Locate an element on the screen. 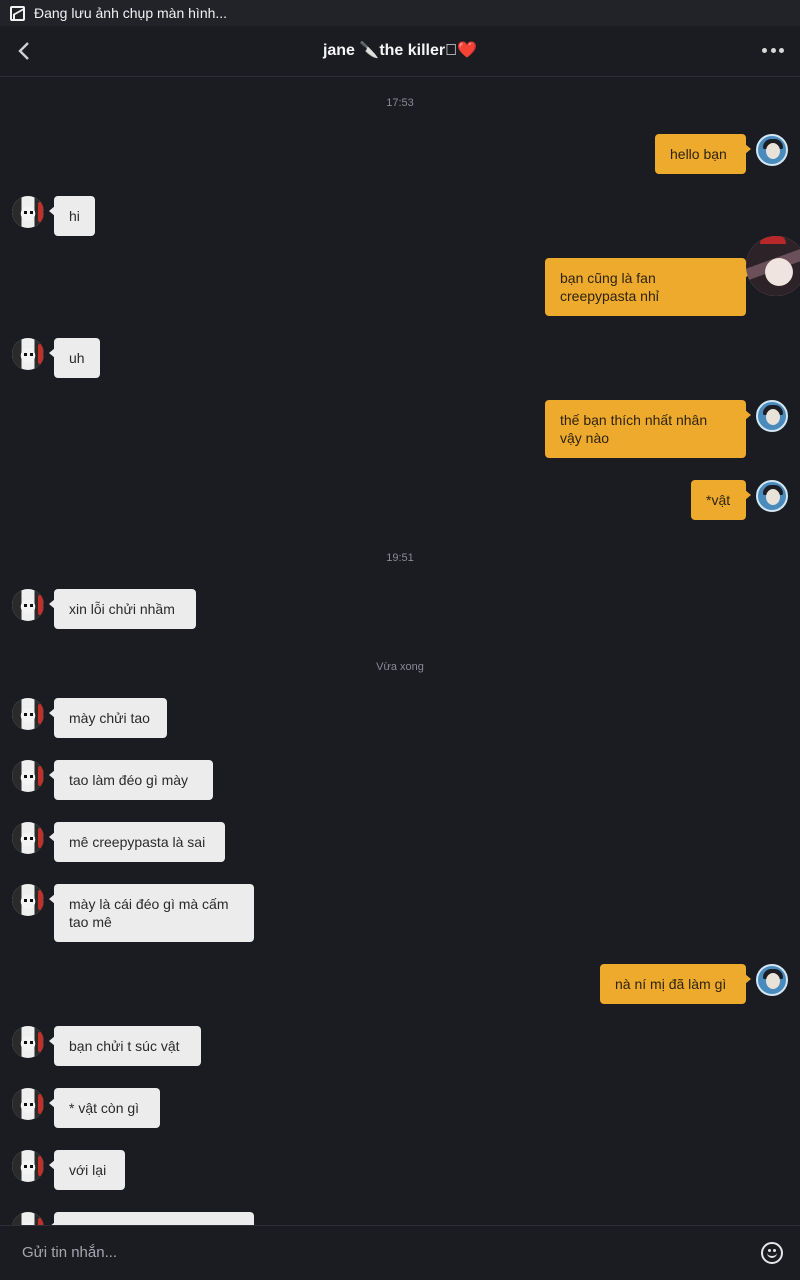 The height and width of the screenshot is (1280, 800). message-bubble-incoming: * vật còn gì is located at coordinates (104, 1108).